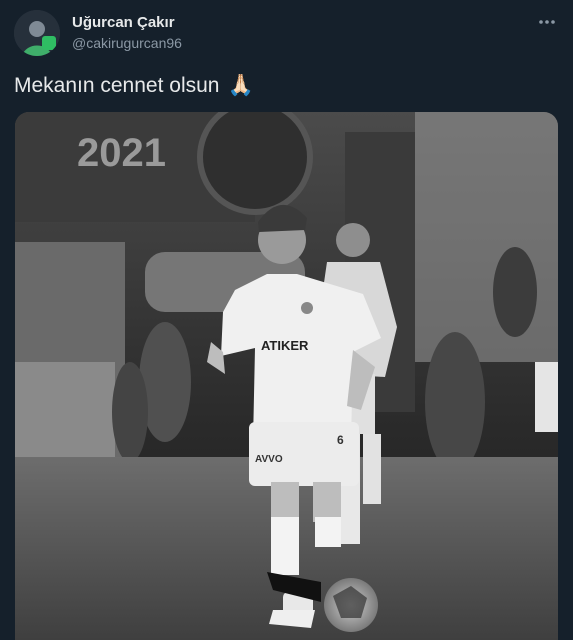  Describe the element at coordinates (547, 22) in the screenshot. I see `more-options-icon` at that location.